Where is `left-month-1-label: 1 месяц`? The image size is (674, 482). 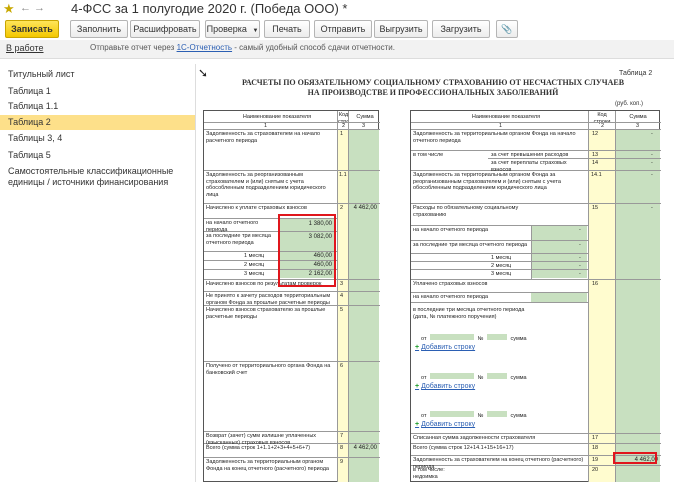
left-month-1-label: 1 месяц is located at coordinates (254, 256).